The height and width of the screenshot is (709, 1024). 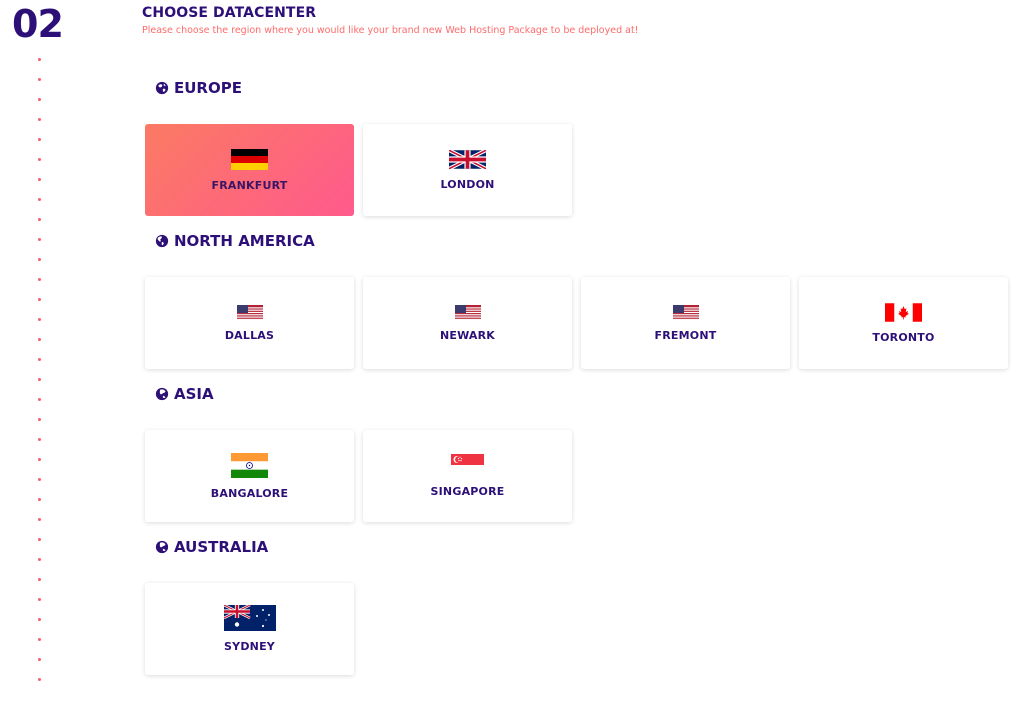 I want to click on location-group-north-america: DALLAS NEWARK FREMONT TORONTO, so click(x=576, y=323).